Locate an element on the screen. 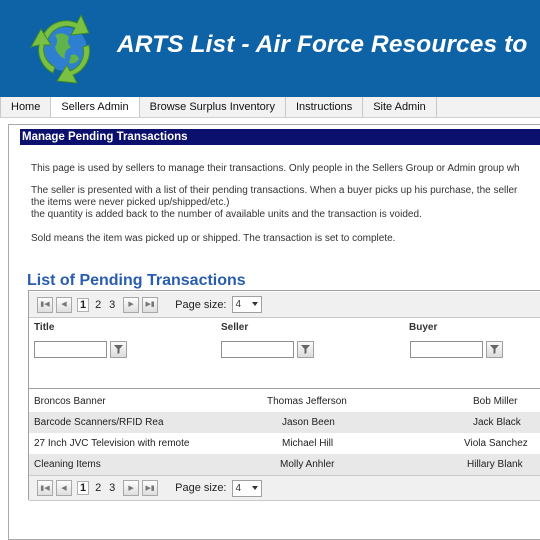 Image resolution: width=540 pixels, height=540 pixels. row-buyer: Bob Miller is located at coordinates (495, 401).